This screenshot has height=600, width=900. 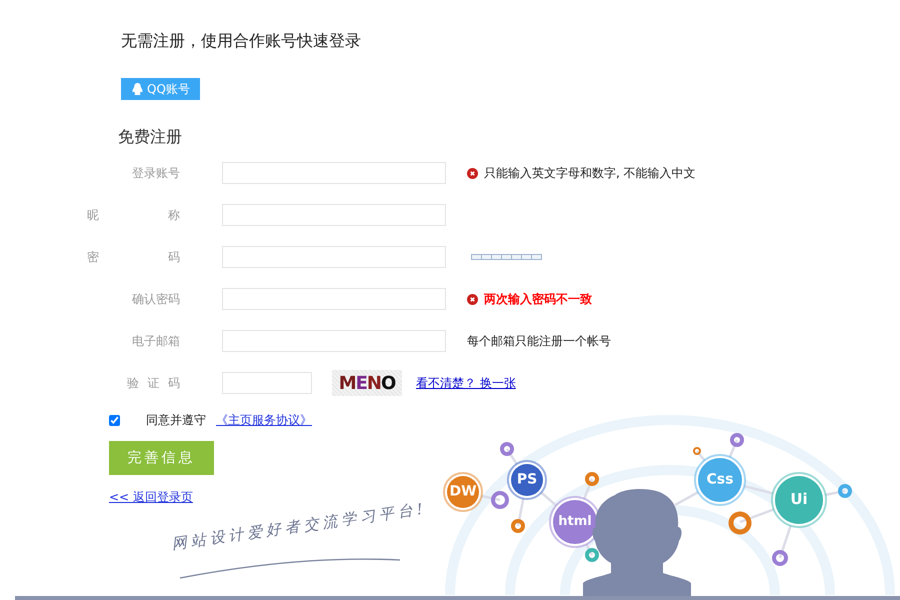 I want to click on error-message: 两次输入密码不一致, so click(x=538, y=299).